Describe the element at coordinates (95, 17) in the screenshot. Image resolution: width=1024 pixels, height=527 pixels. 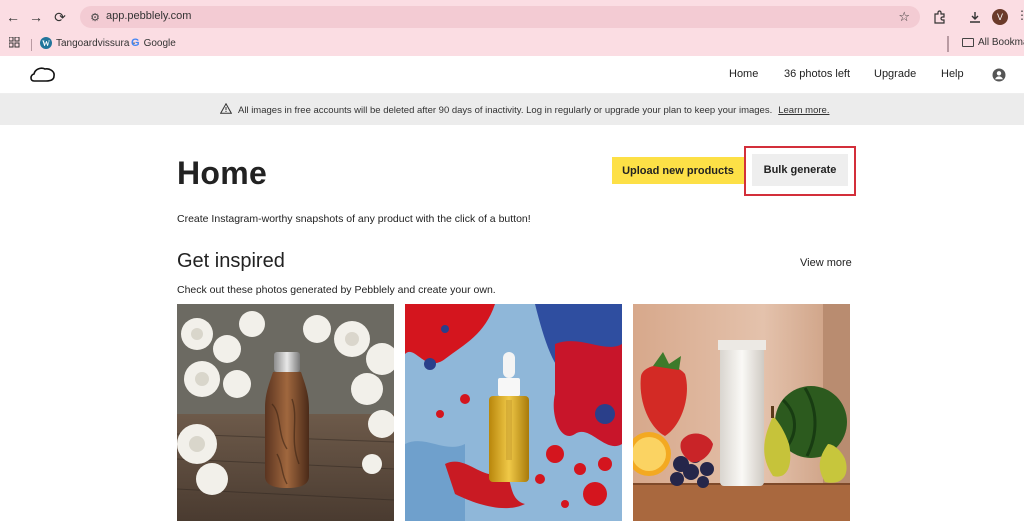
I see `site-info-icon: ⚙` at that location.